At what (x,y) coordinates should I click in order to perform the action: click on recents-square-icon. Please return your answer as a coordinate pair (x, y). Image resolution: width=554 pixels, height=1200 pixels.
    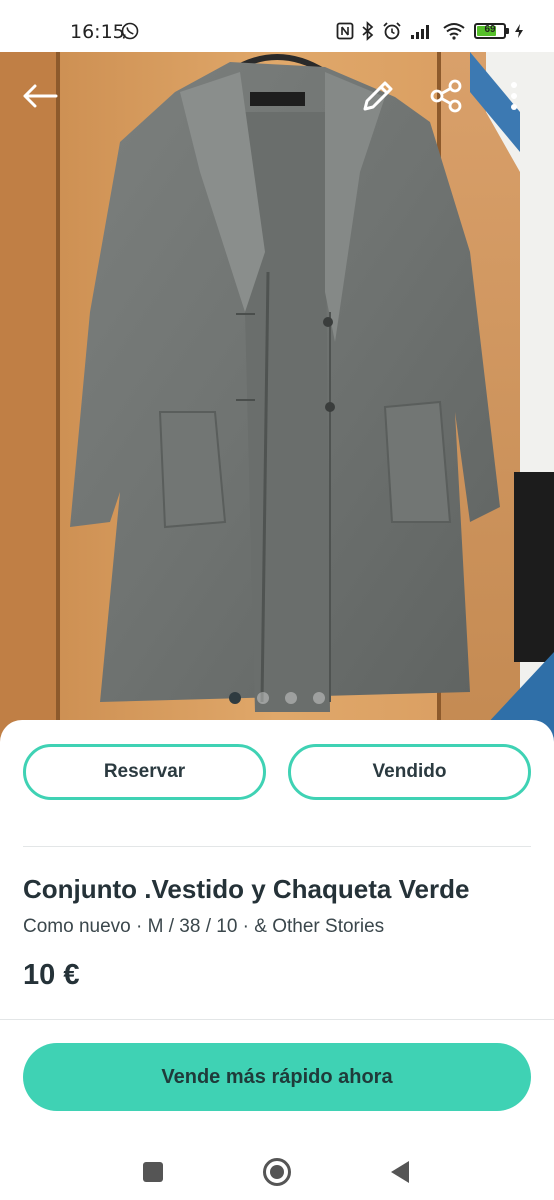
    Looking at the image, I should click on (153, 1172).